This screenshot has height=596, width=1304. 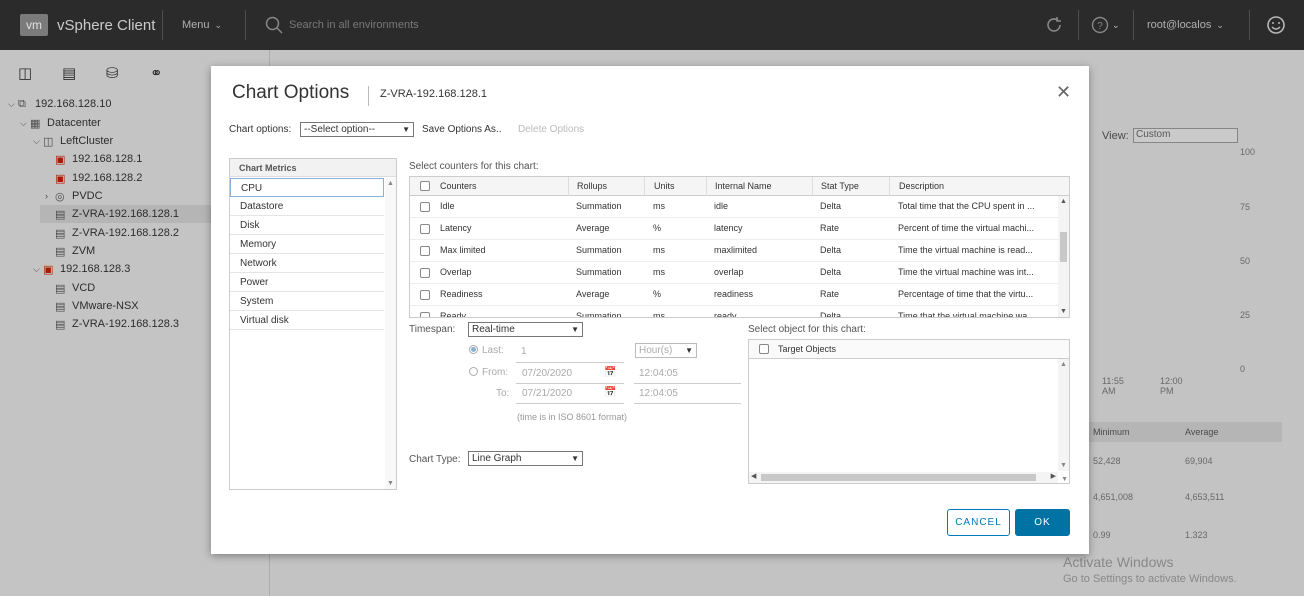 What do you see at coordinates (979, 186) in the screenshot?
I see `column-description: Description` at bounding box center [979, 186].